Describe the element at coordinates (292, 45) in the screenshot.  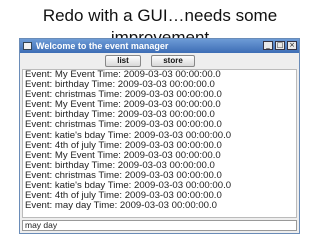
I see `close-icon: ×` at that location.